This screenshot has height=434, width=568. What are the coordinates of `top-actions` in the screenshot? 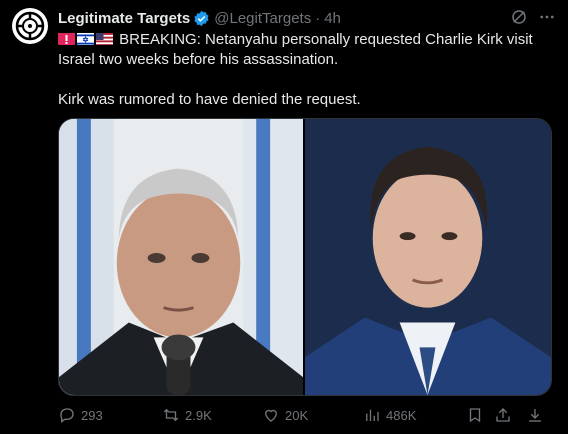 It's located at (533, 17).